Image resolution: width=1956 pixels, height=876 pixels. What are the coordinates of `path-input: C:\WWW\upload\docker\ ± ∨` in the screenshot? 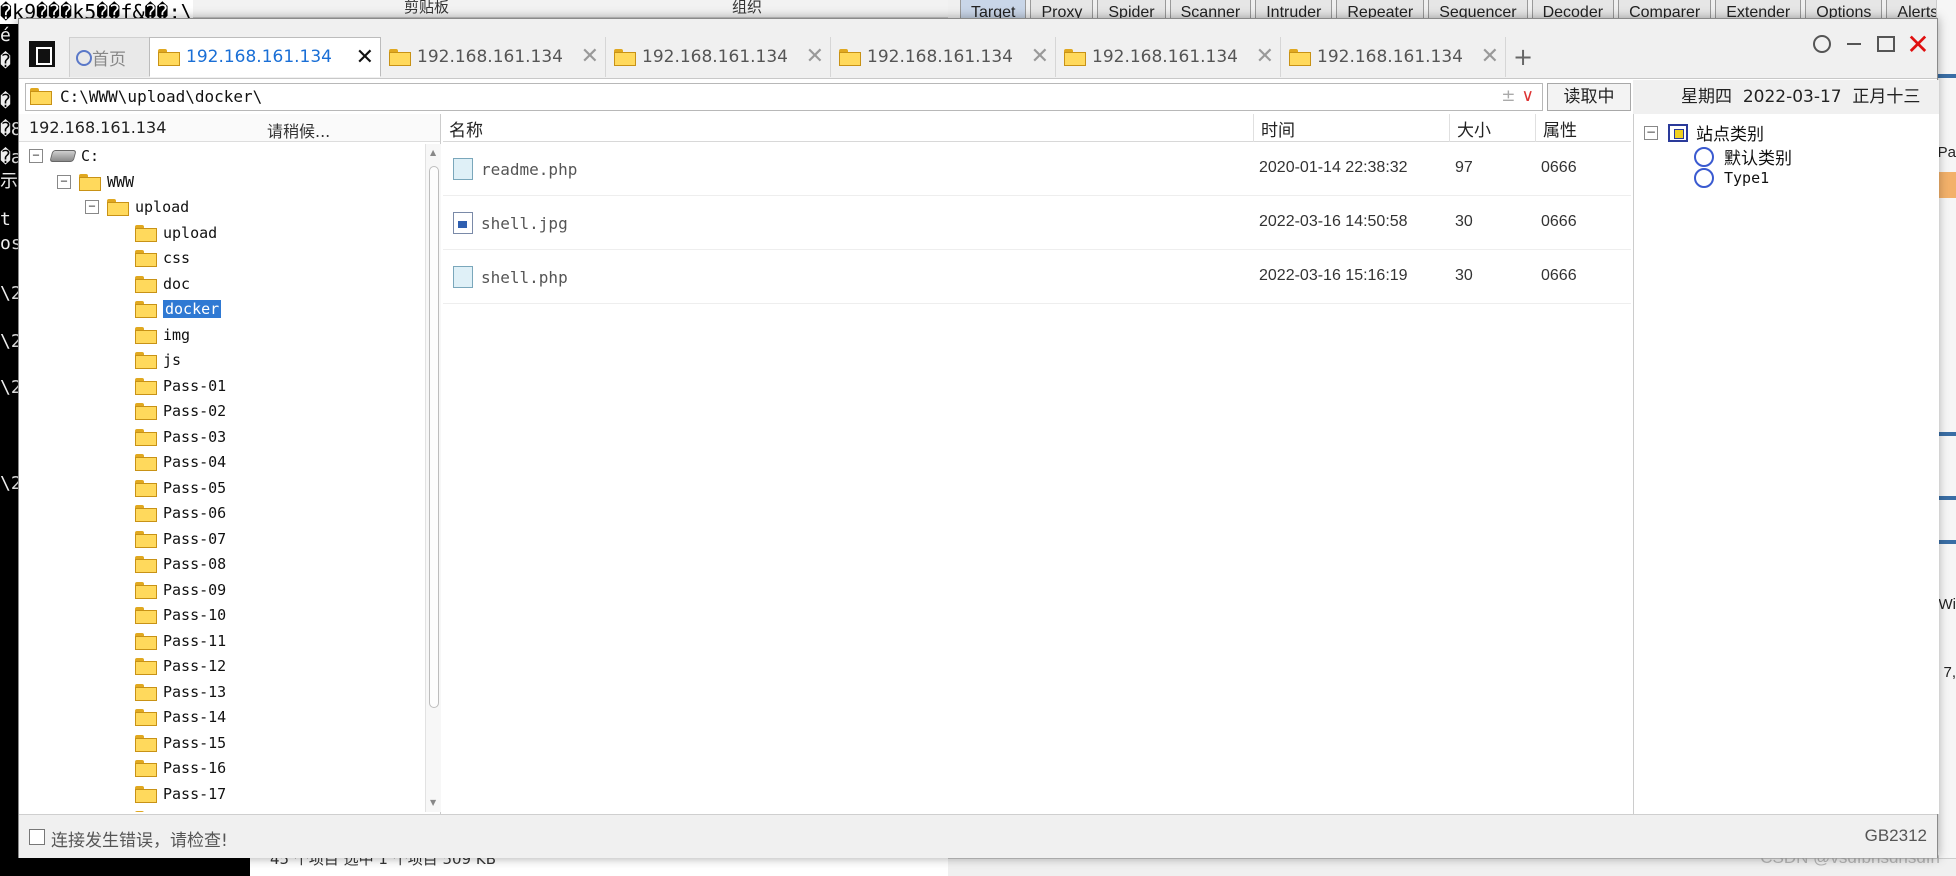 It's located at (784, 97).